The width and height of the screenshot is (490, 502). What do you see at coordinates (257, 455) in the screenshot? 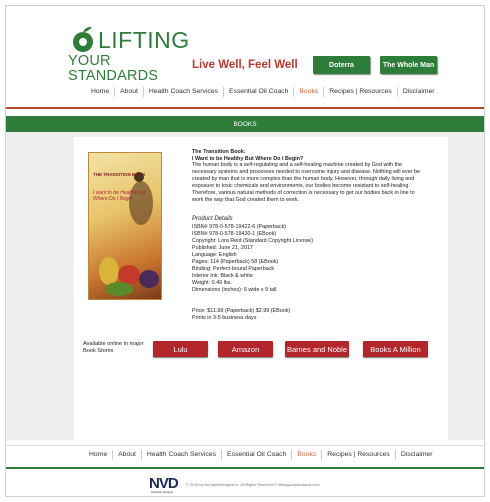
I see `footer-nav-essential-oil: Essential Oil Coach` at bounding box center [257, 455].